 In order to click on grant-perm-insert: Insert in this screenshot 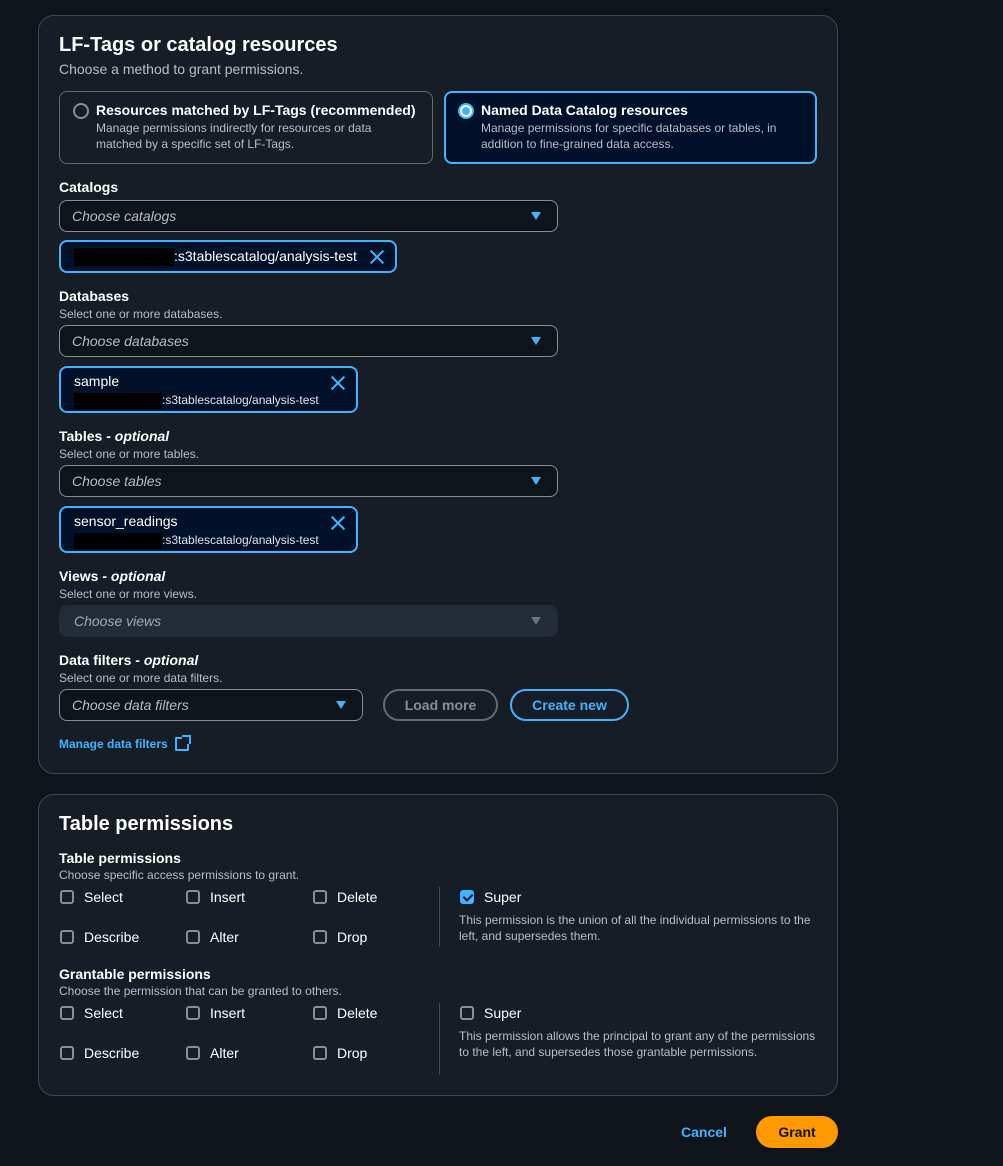, I will do `click(215, 1013)`.